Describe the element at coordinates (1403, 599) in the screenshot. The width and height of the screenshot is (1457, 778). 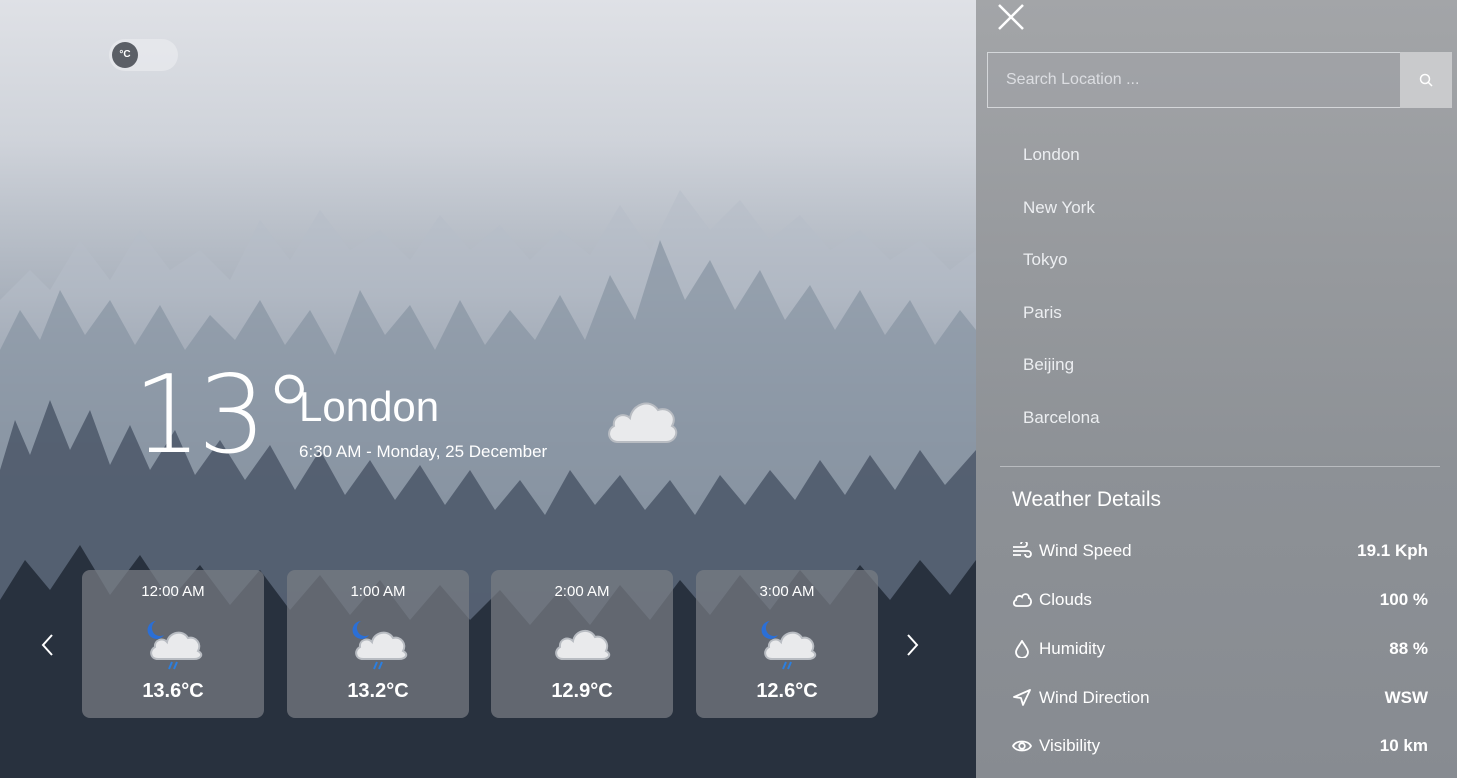
I see `detail-value: 100 %` at that location.